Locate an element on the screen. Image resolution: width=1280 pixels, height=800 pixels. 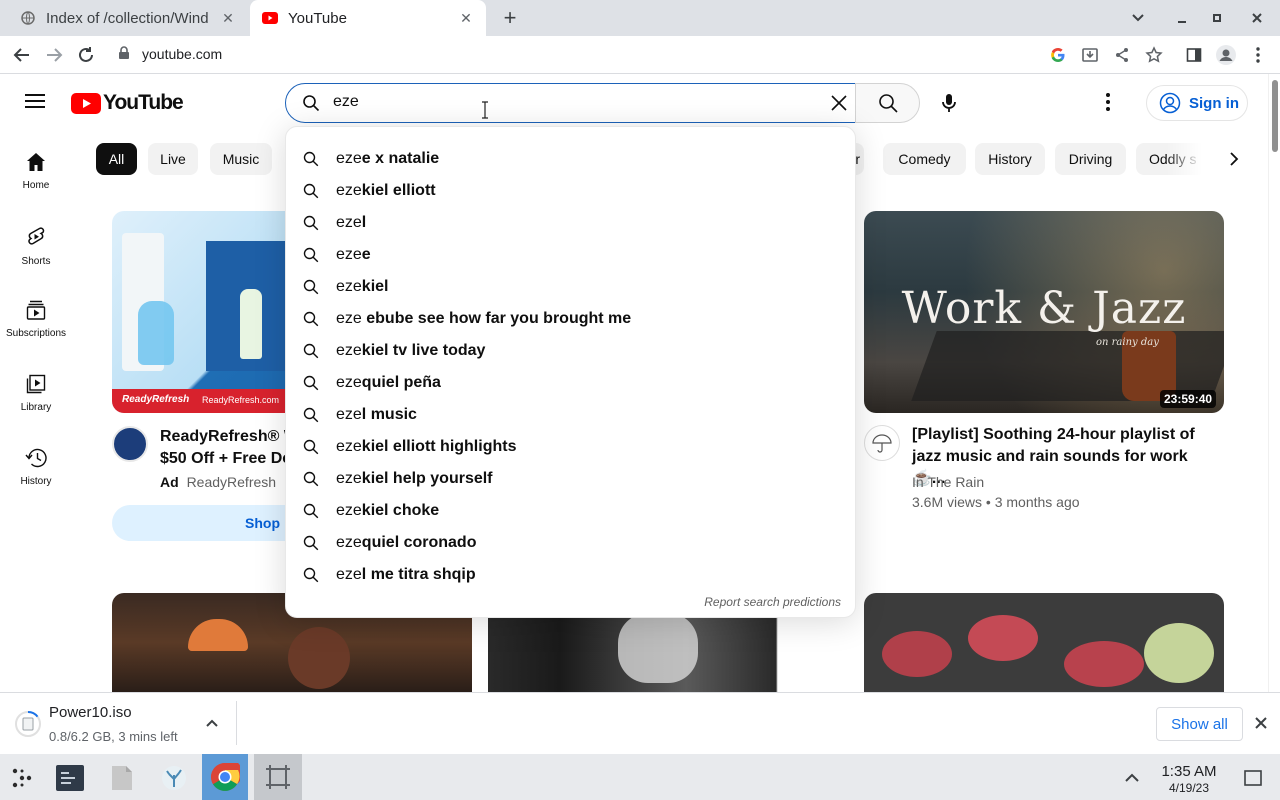
search-suggestion: eze ebube see how far you brought me is located at coordinates (571, 319).